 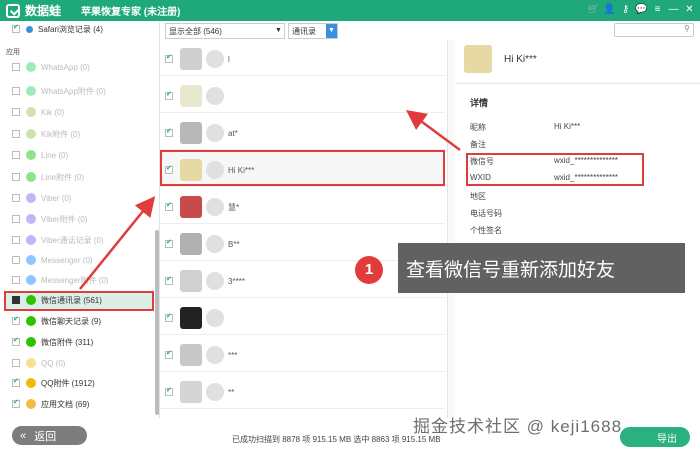 What do you see at coordinates (157, 322) in the screenshot?
I see `category-scrollbar` at bounding box center [157, 322].